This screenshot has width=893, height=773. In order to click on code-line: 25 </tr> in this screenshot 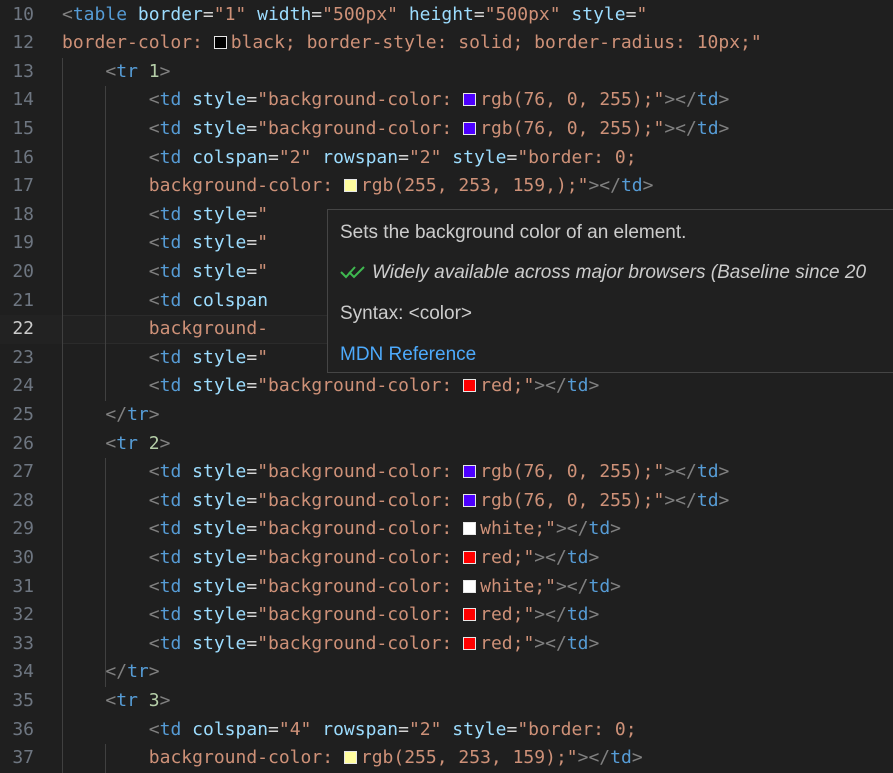, I will do `click(446, 415)`.